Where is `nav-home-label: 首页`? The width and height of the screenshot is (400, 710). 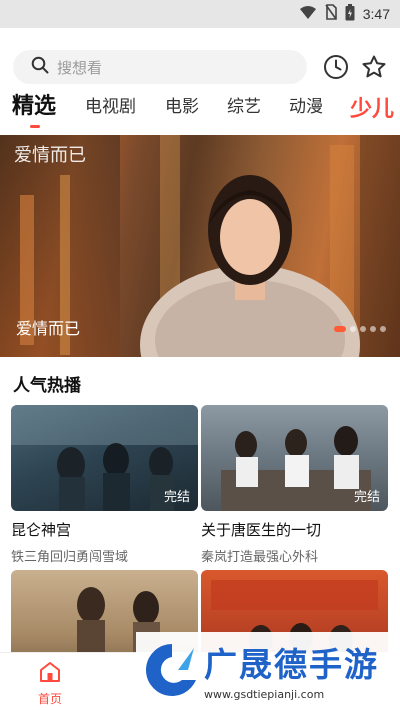 nav-home-label: 首页 is located at coordinates (49, 699).